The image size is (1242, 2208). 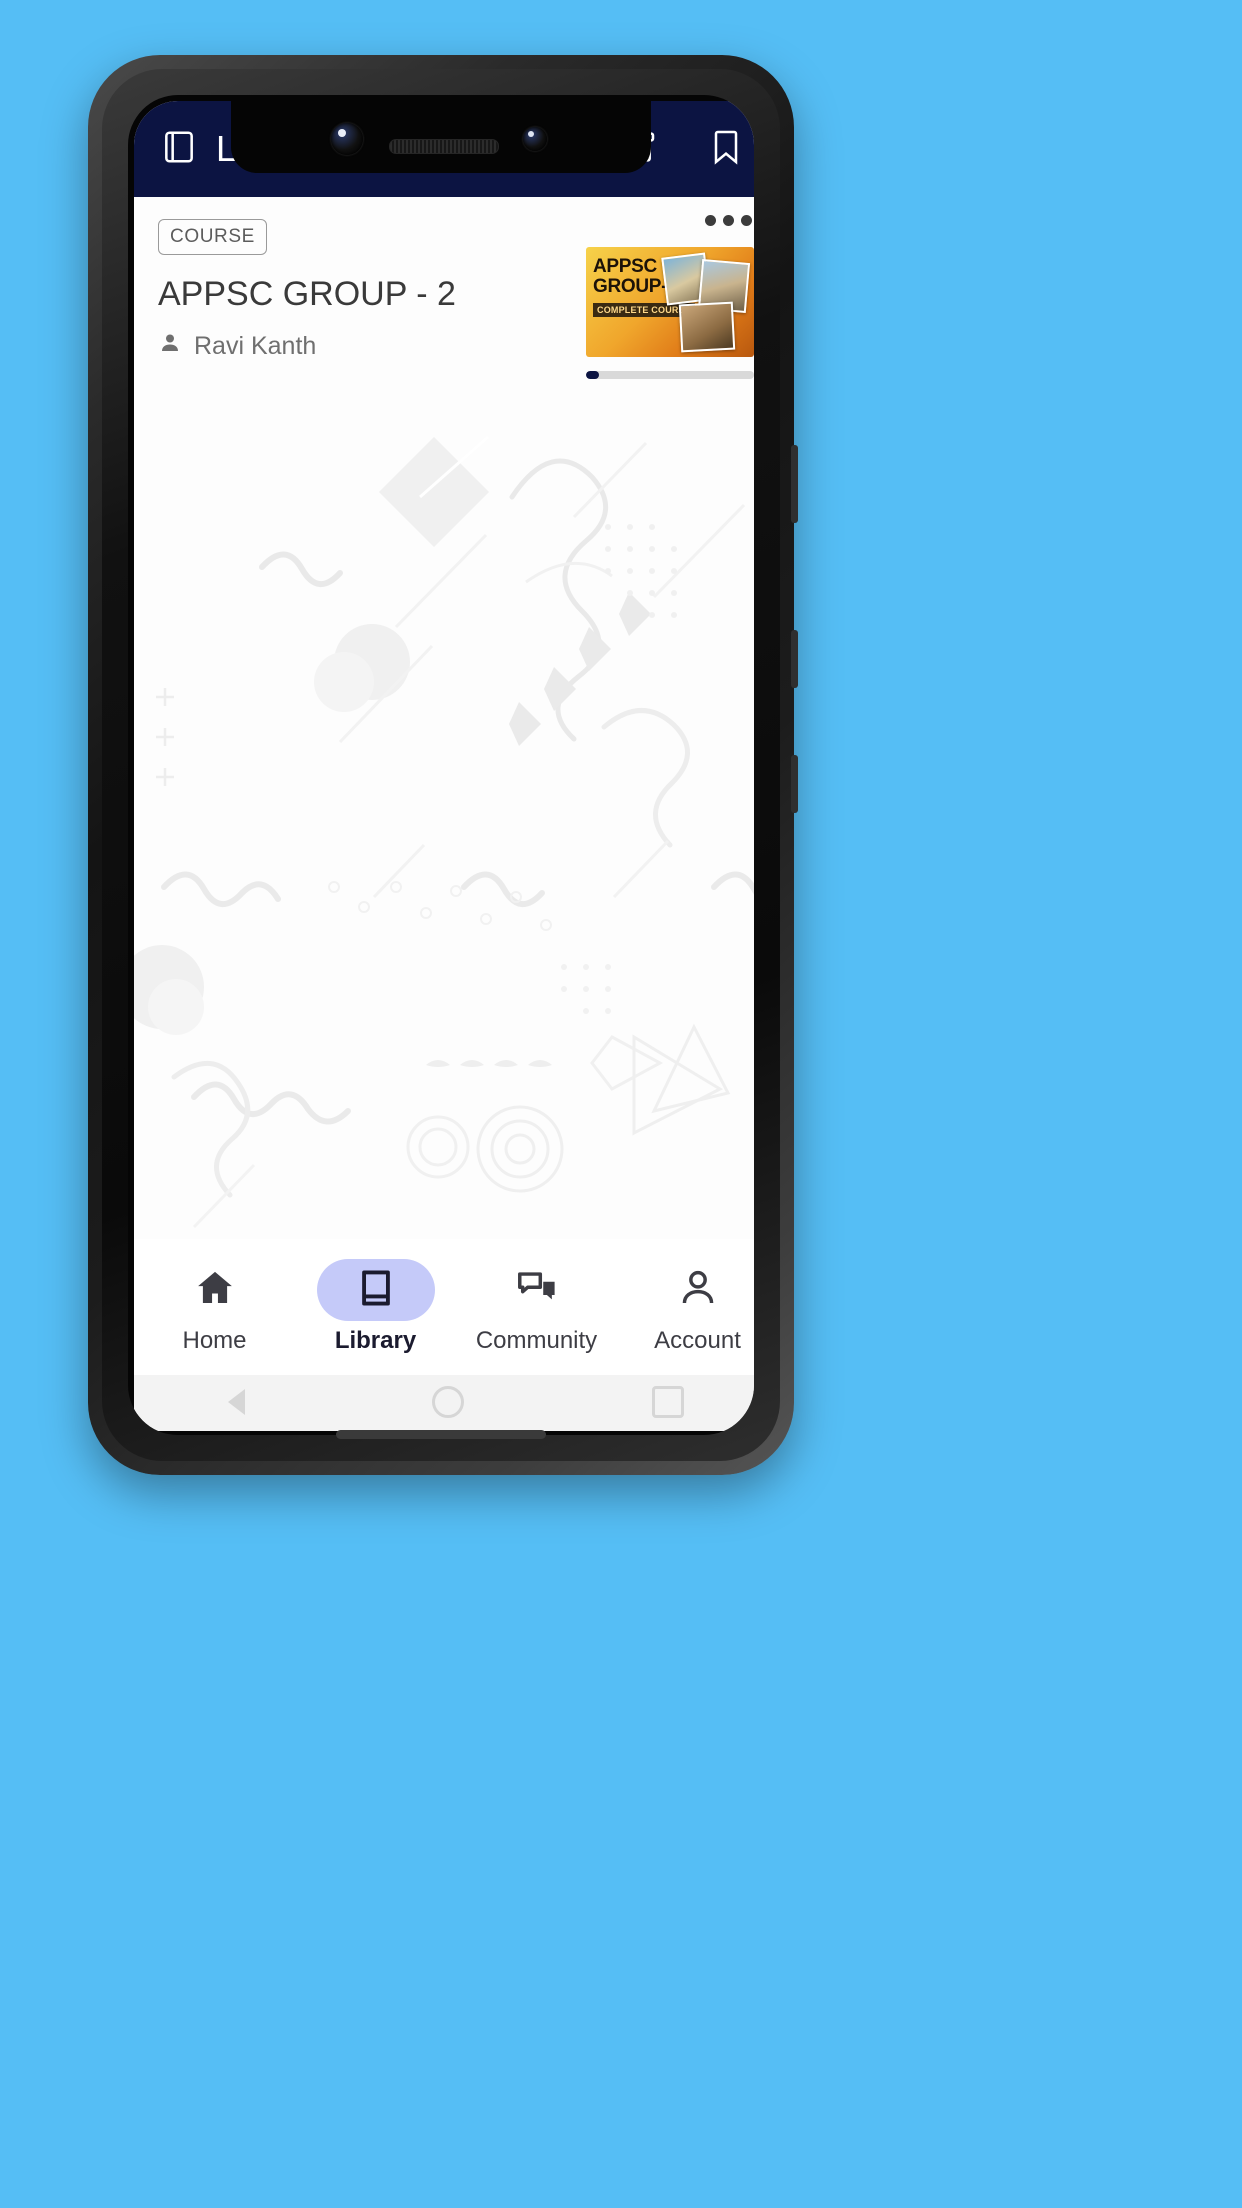 I want to click on course-progress-bar, so click(x=670, y=375).